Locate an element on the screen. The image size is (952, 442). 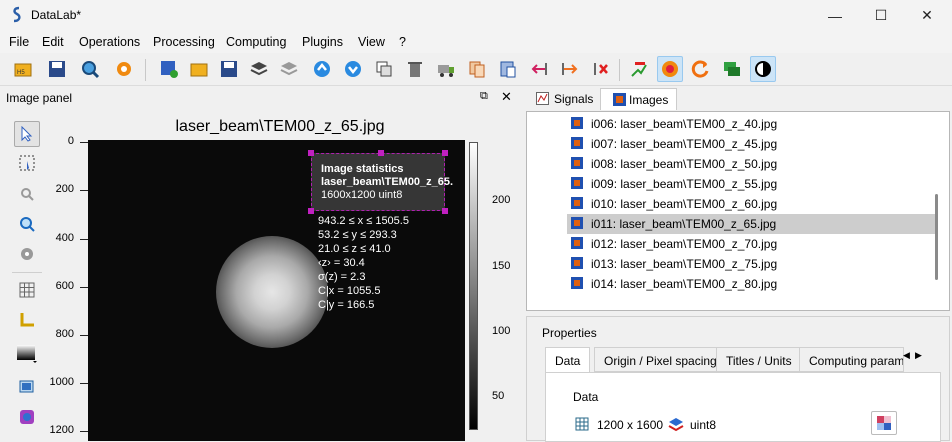
menu-computing: Computing is located at coordinates (256, 42).